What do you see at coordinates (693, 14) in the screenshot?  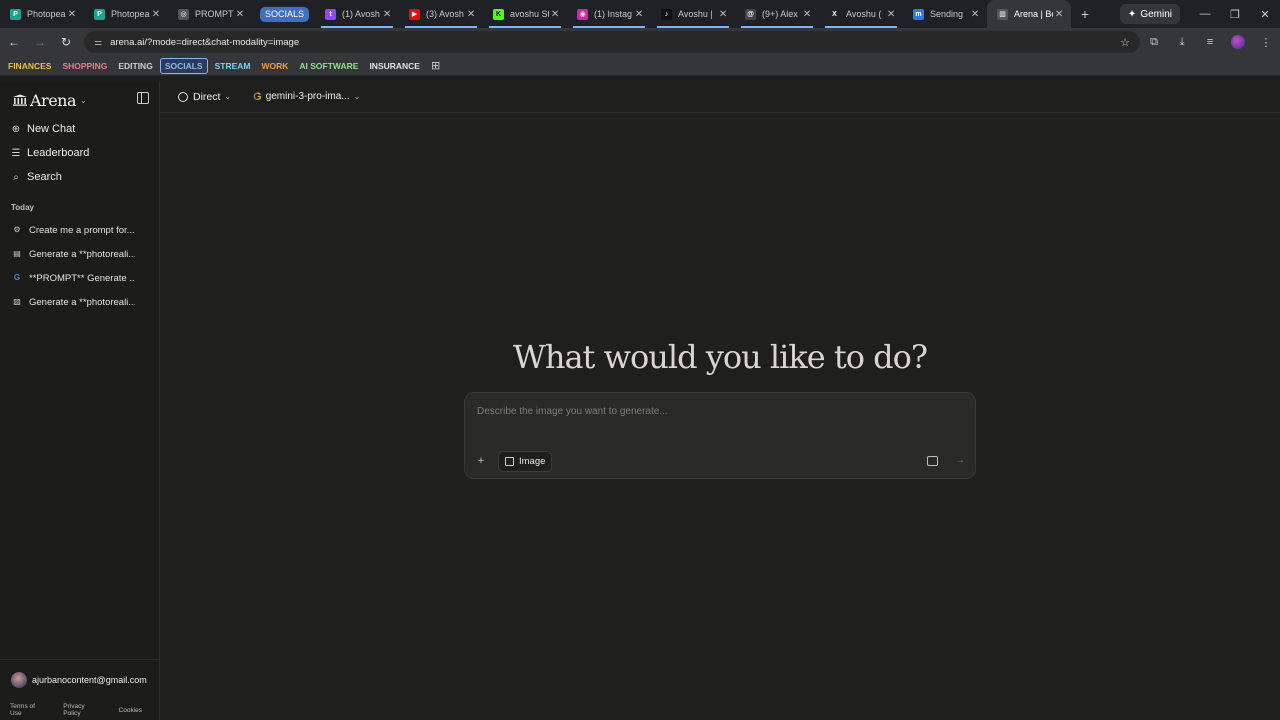 I see `browser-tab: ♪ Avoshu | ✕` at bounding box center [693, 14].